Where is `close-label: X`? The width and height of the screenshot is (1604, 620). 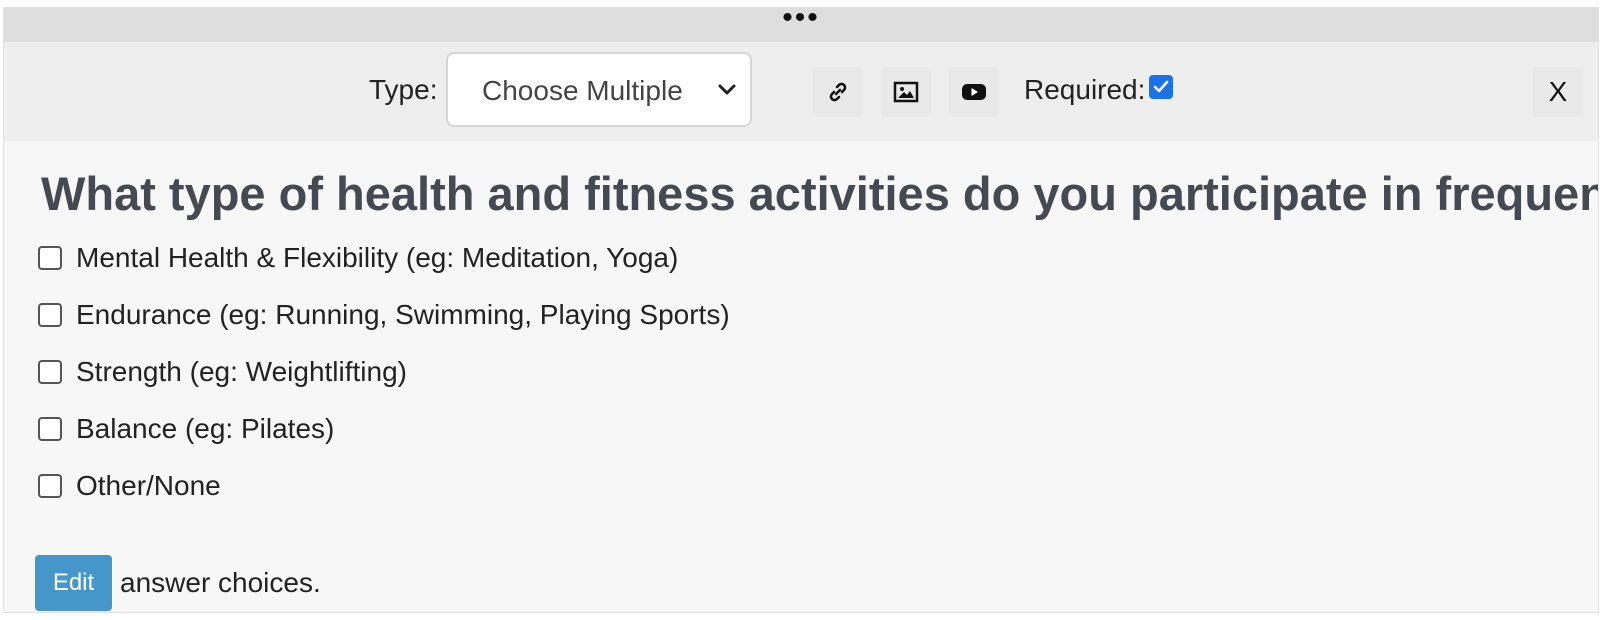 close-label: X is located at coordinates (1558, 91).